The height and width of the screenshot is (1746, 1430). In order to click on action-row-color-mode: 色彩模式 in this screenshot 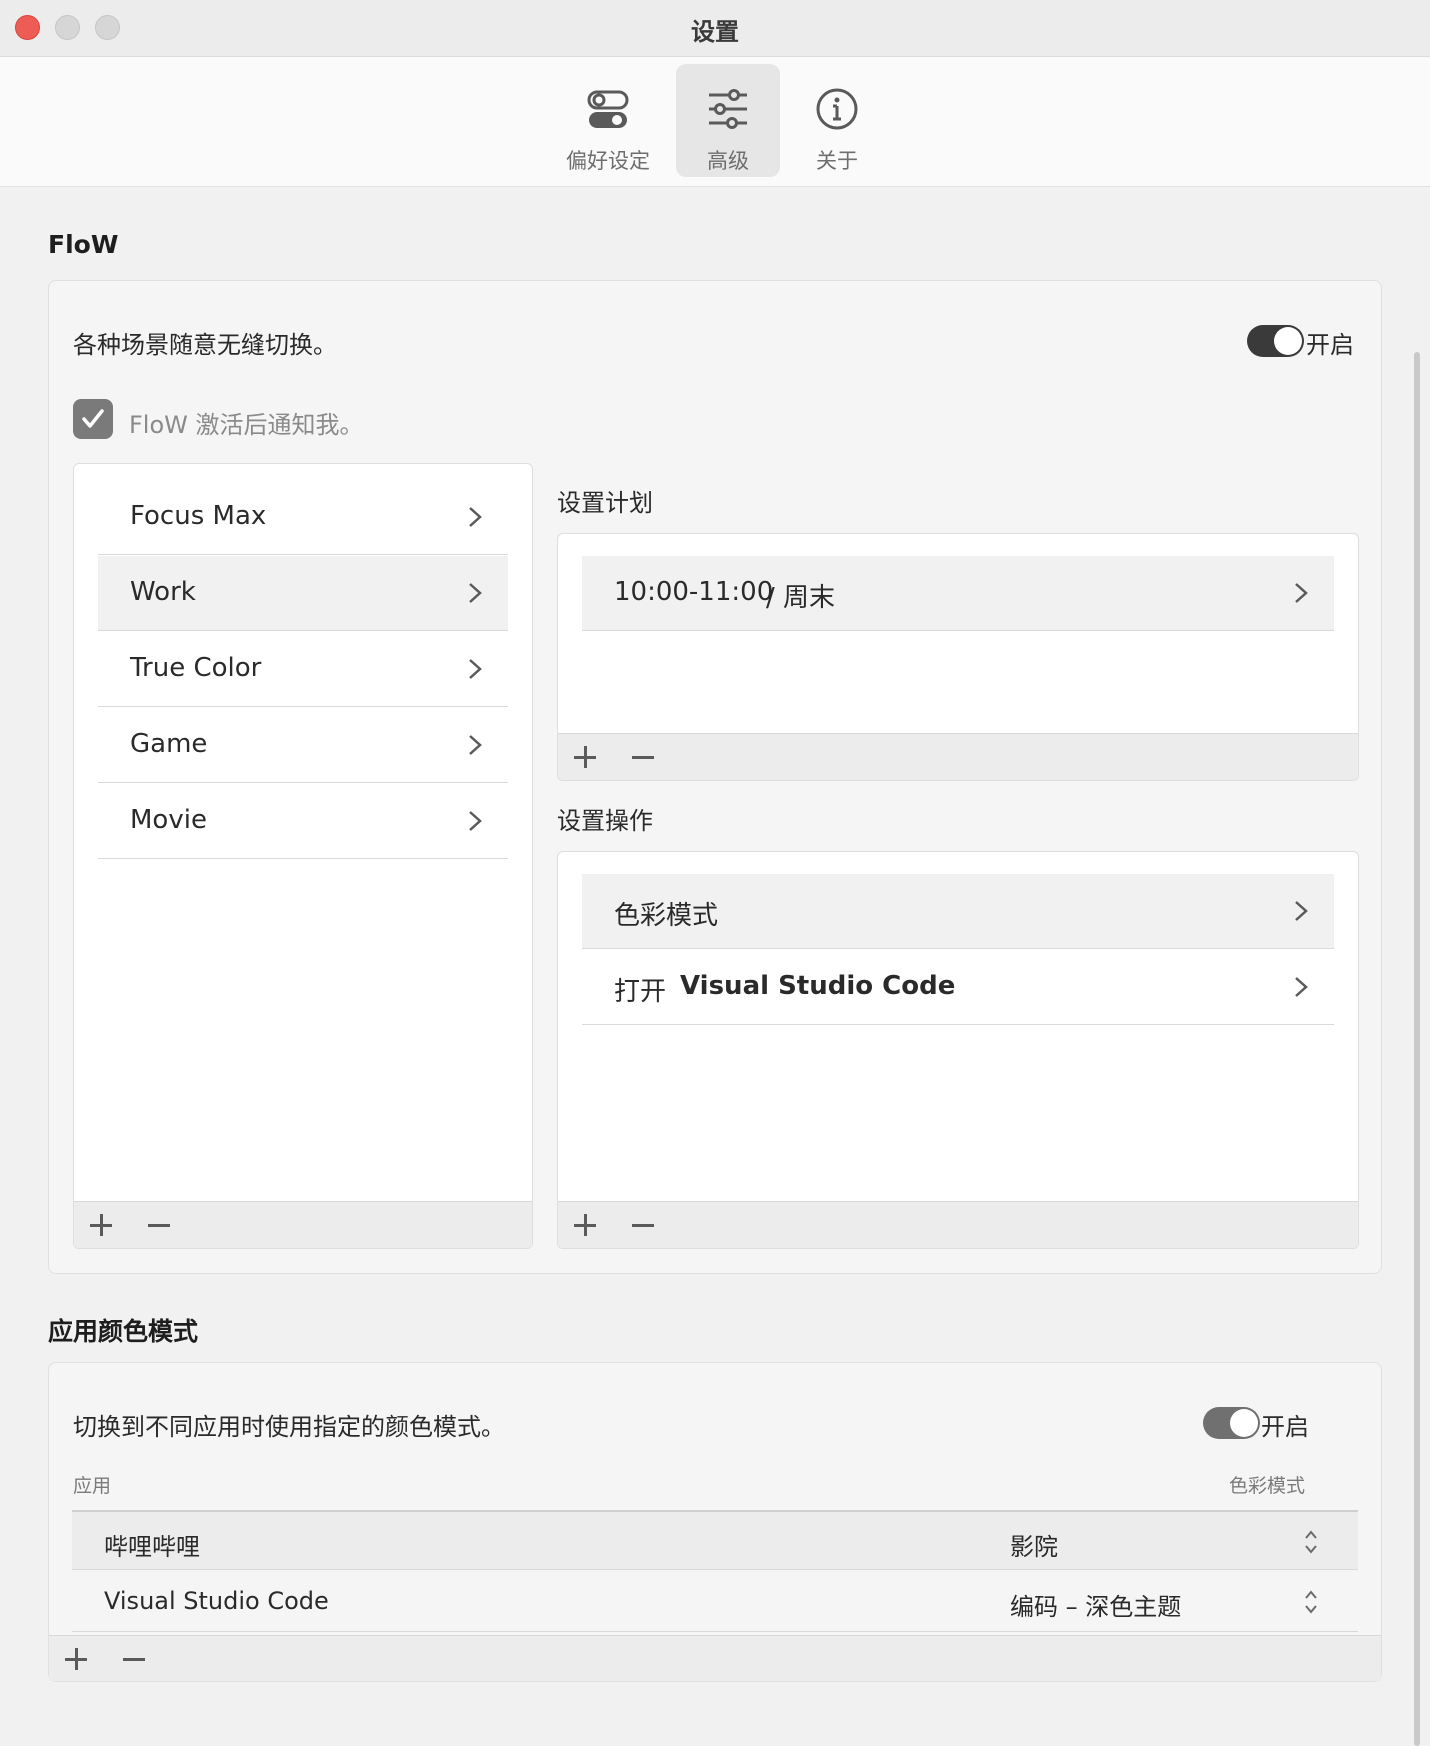, I will do `click(958, 911)`.